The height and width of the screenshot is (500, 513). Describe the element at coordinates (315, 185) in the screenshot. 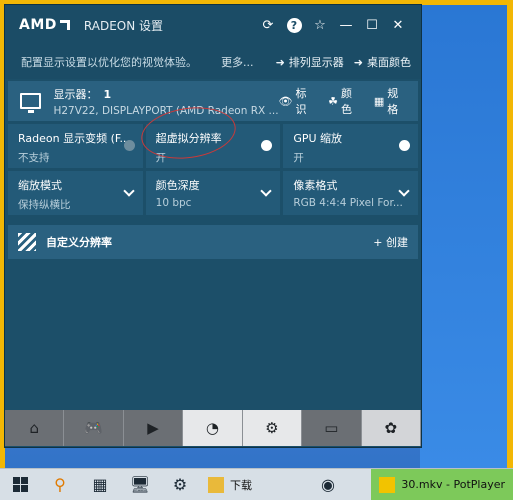

I see `setting-label: 像素格式` at that location.